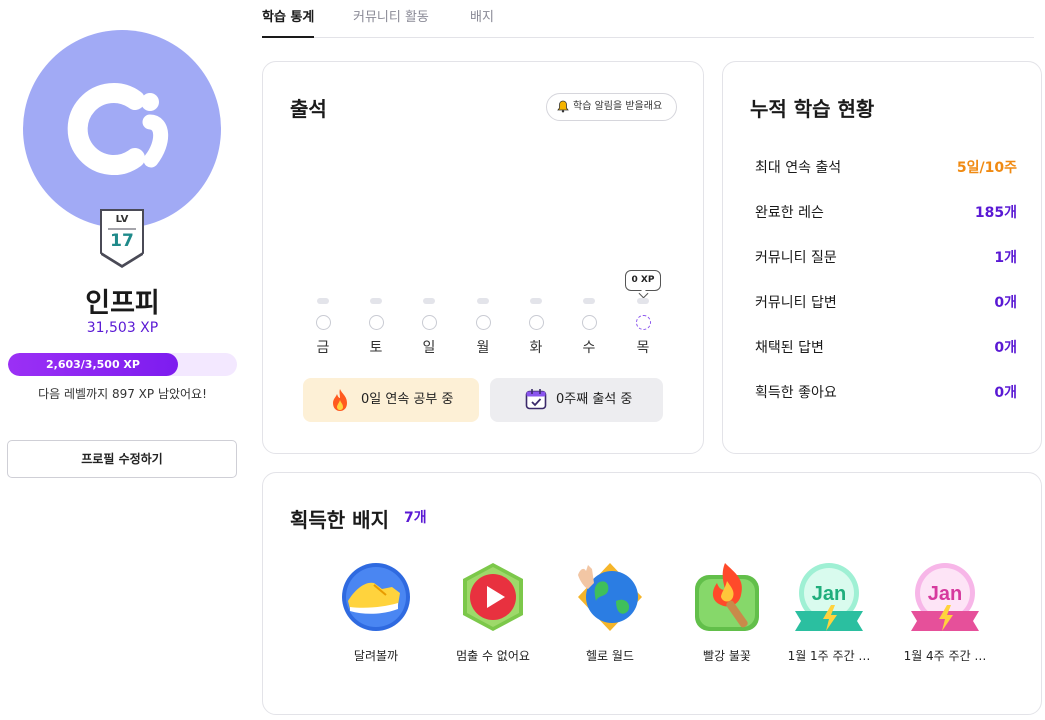 This screenshot has height=720, width=1045. I want to click on stat-value: 5일/10주, so click(986, 168).